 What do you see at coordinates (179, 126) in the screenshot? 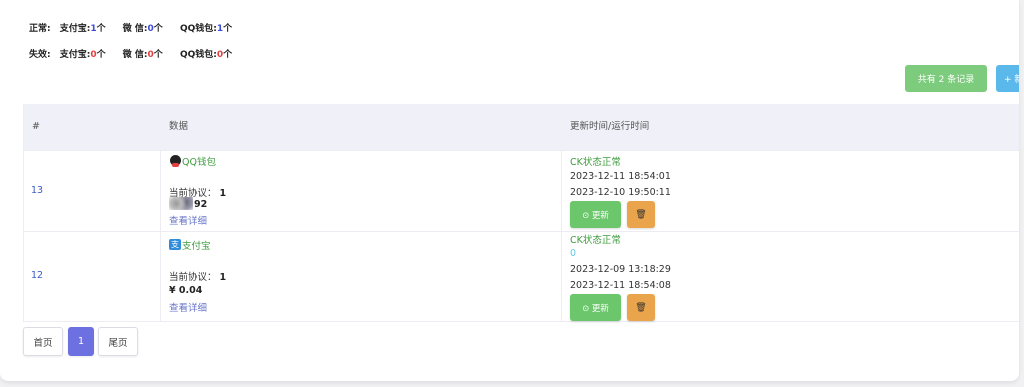
I see `header-data: 数据` at bounding box center [179, 126].